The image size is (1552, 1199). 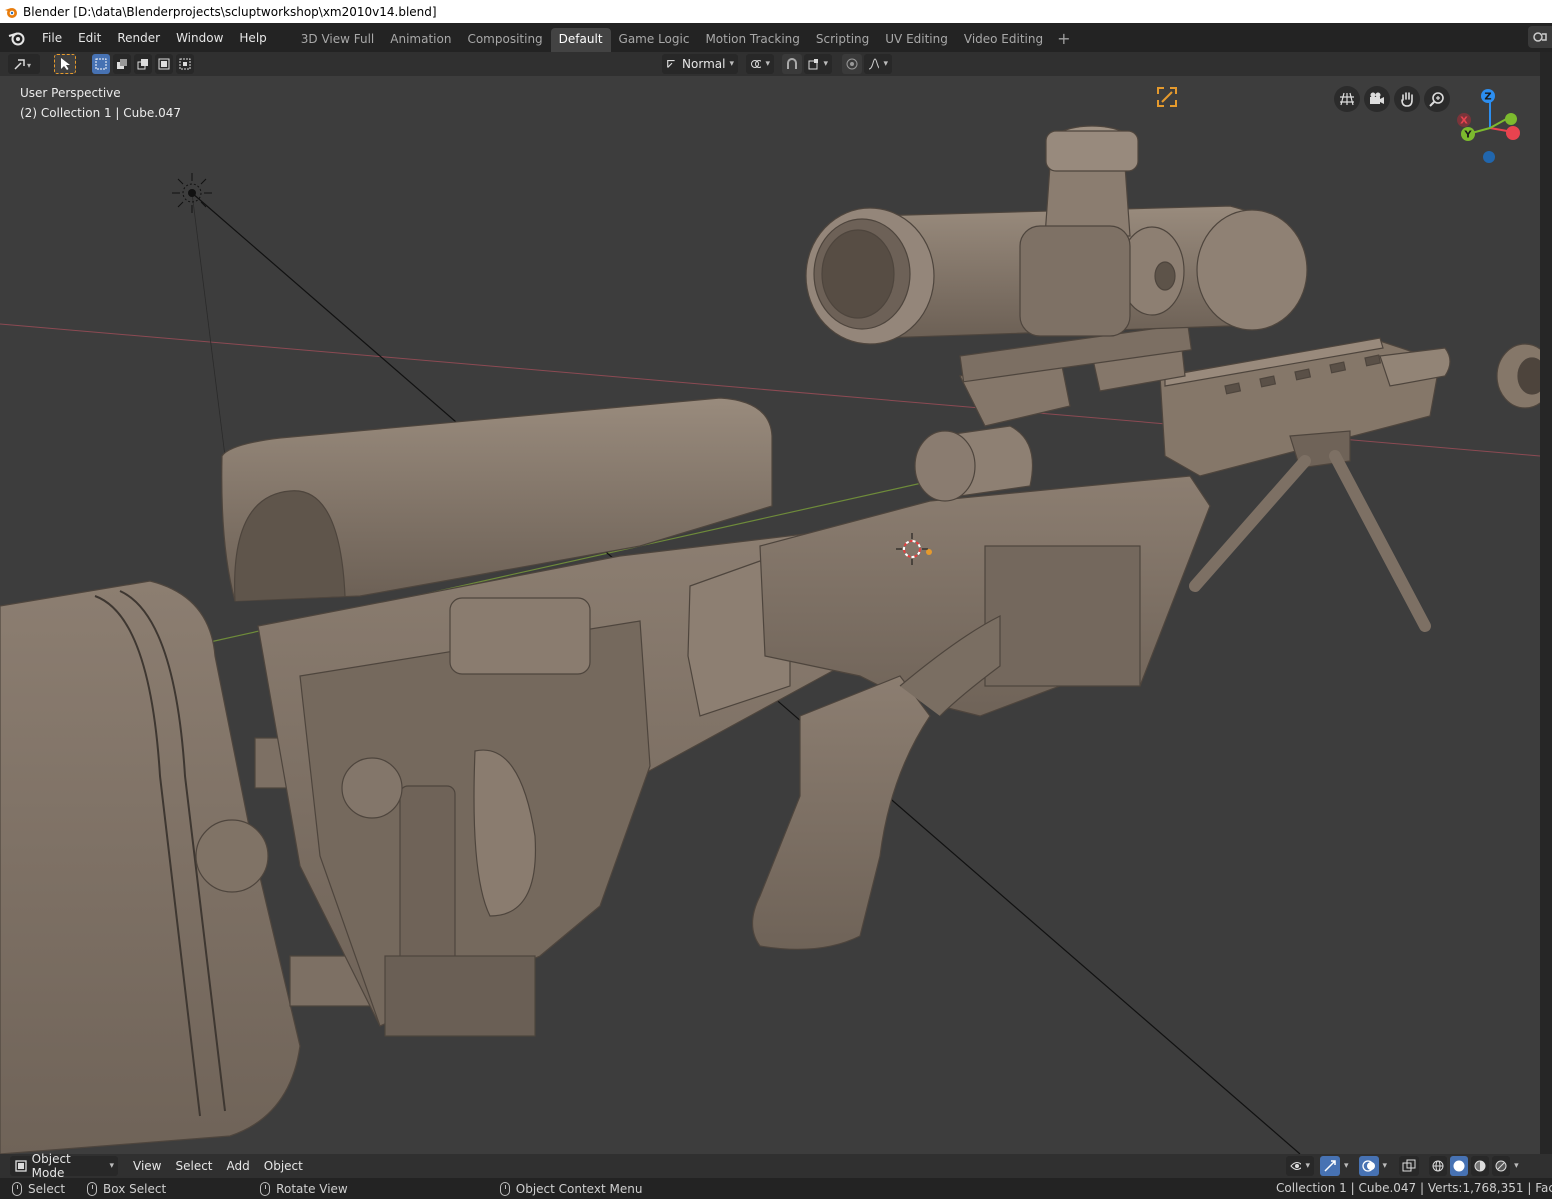 I want to click on left-mouse-icon, so click(x=17, y=1188).